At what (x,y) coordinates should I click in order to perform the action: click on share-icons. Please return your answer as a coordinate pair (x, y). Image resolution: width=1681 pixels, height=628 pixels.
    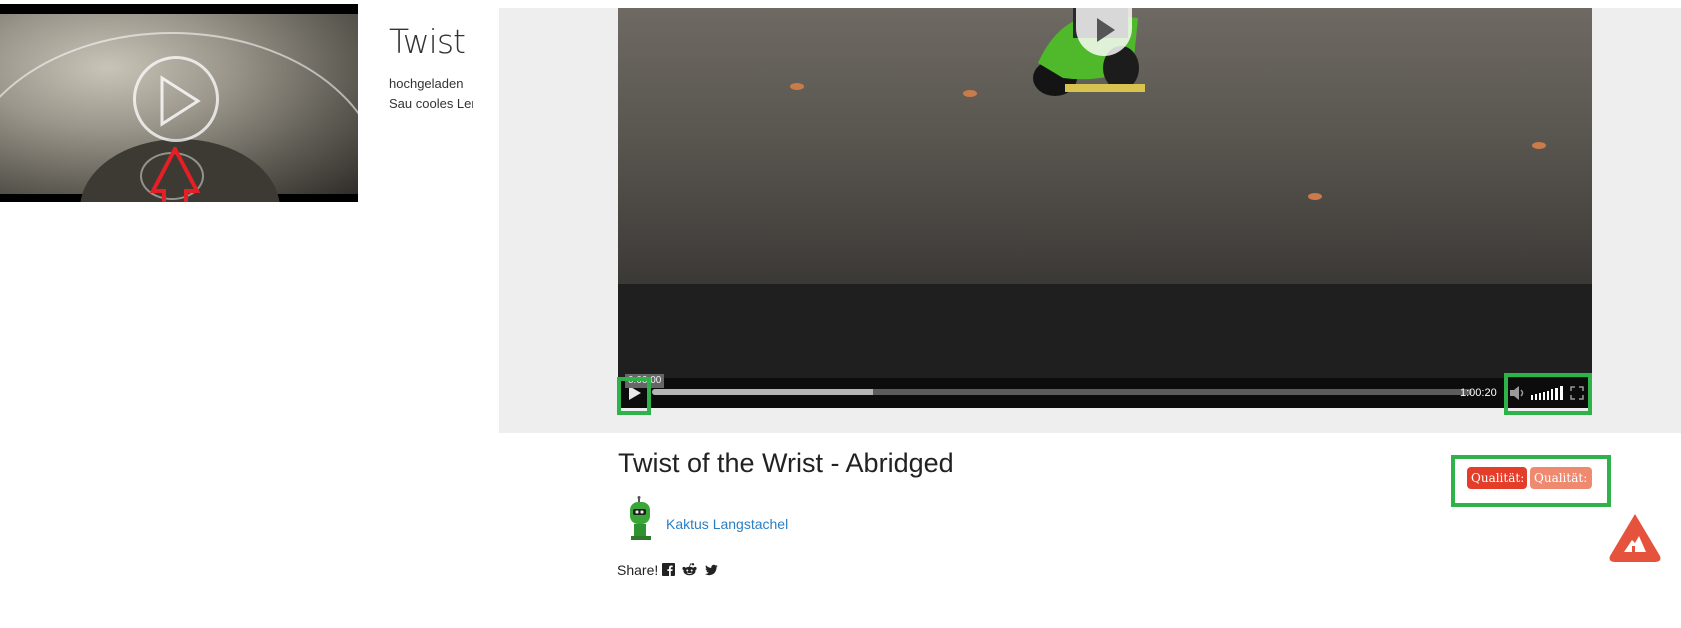
    Looking at the image, I should click on (691, 572).